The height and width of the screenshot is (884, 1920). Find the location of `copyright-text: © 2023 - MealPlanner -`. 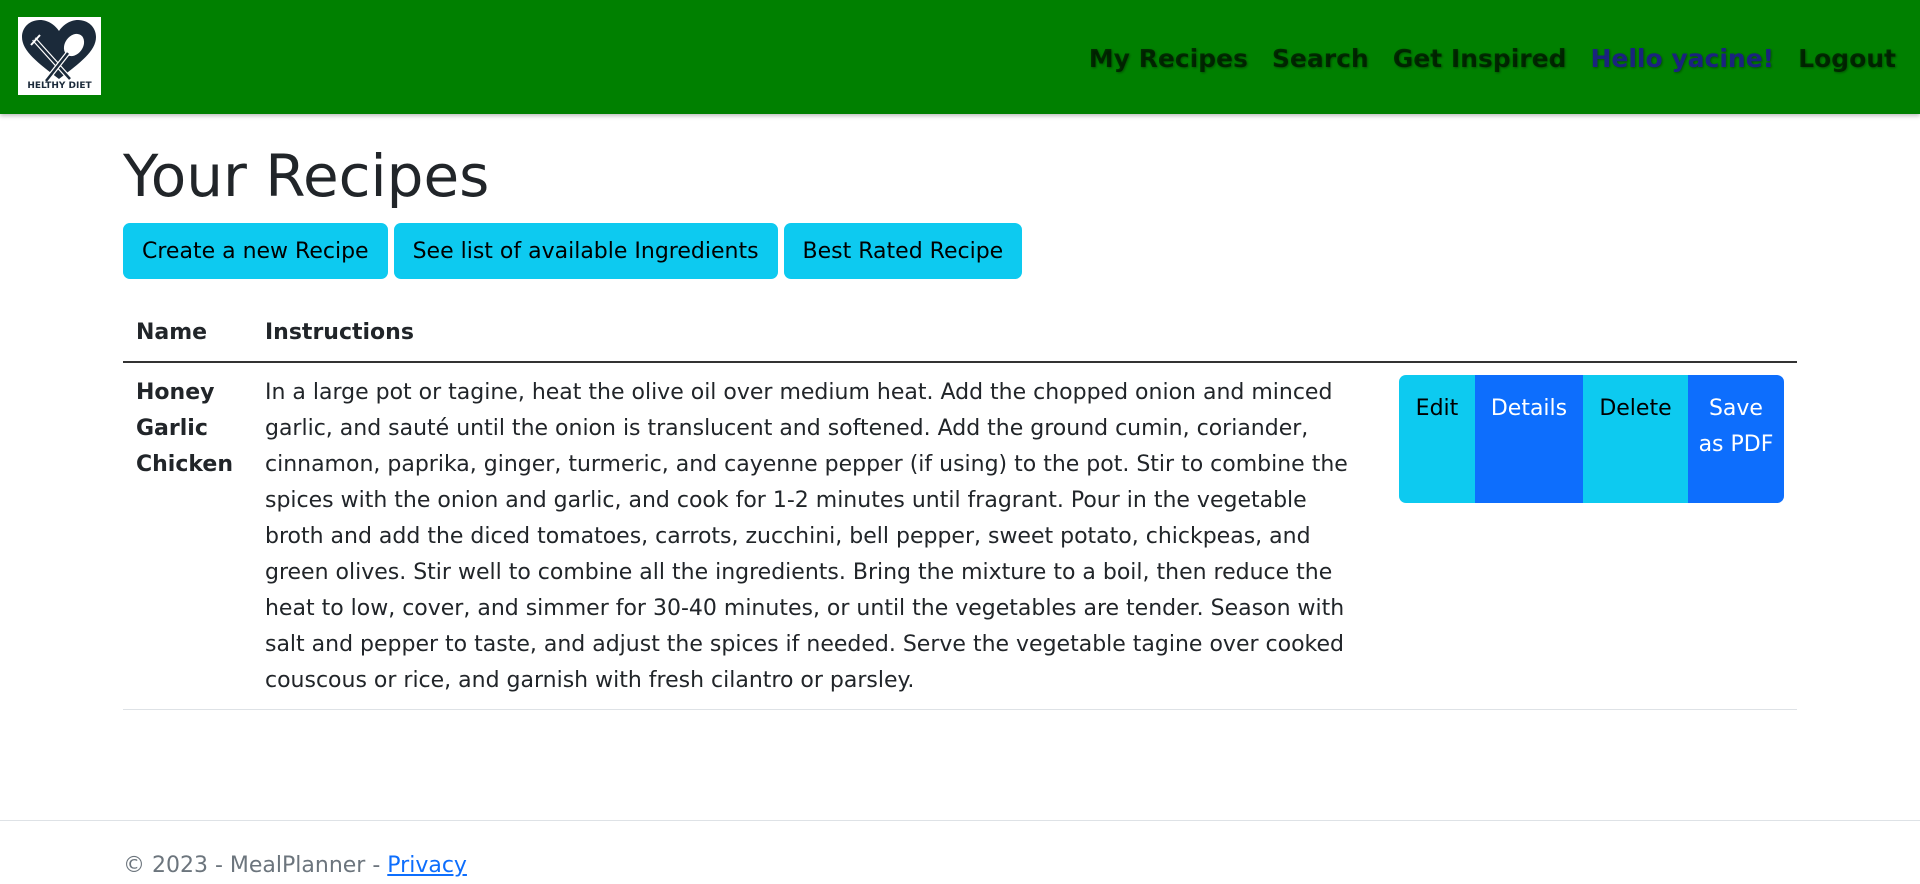

copyright-text: © 2023 - MealPlanner - is located at coordinates (255, 865).